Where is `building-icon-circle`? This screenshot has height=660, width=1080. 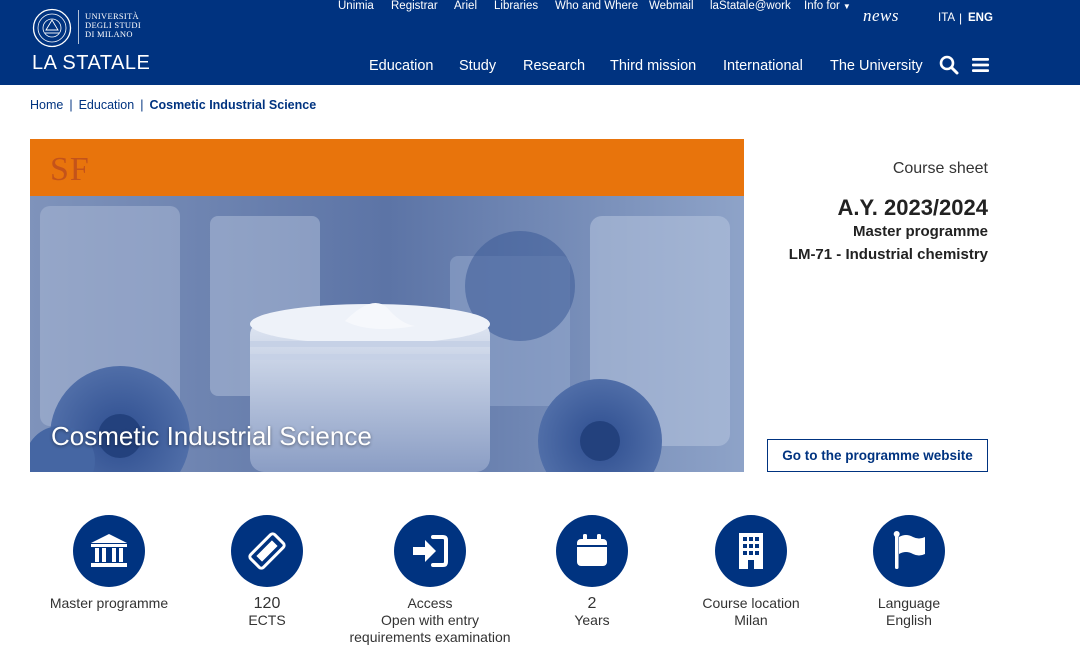
building-icon-circle is located at coordinates (751, 551).